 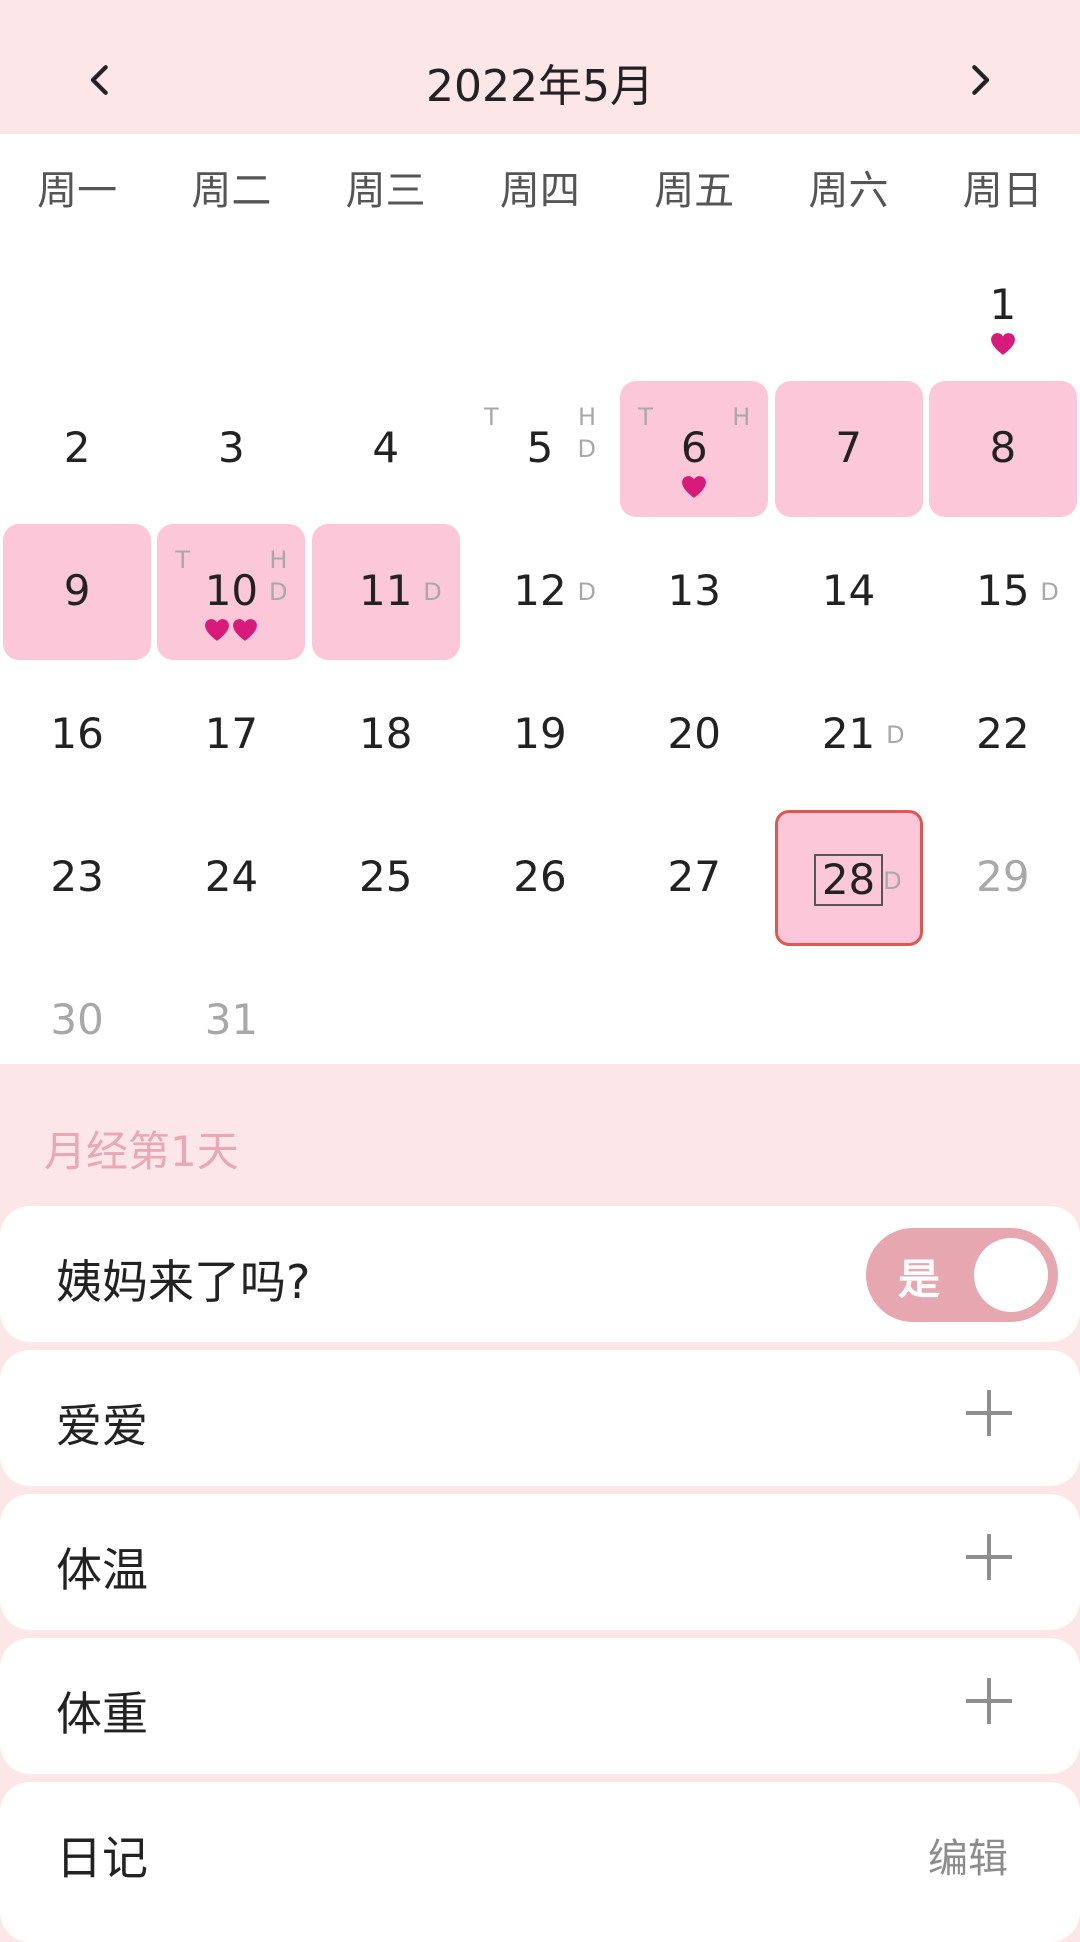 I want to click on temperature-label: 体温, so click(x=102, y=1570).